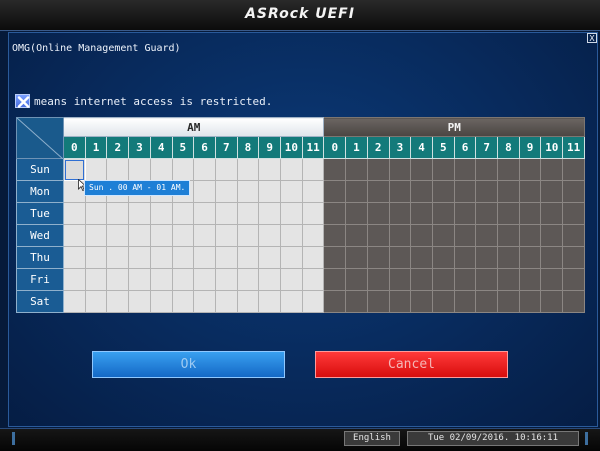 The height and width of the screenshot is (451, 600). Describe the element at coordinates (372, 438) in the screenshot. I see `language-button: English` at that location.